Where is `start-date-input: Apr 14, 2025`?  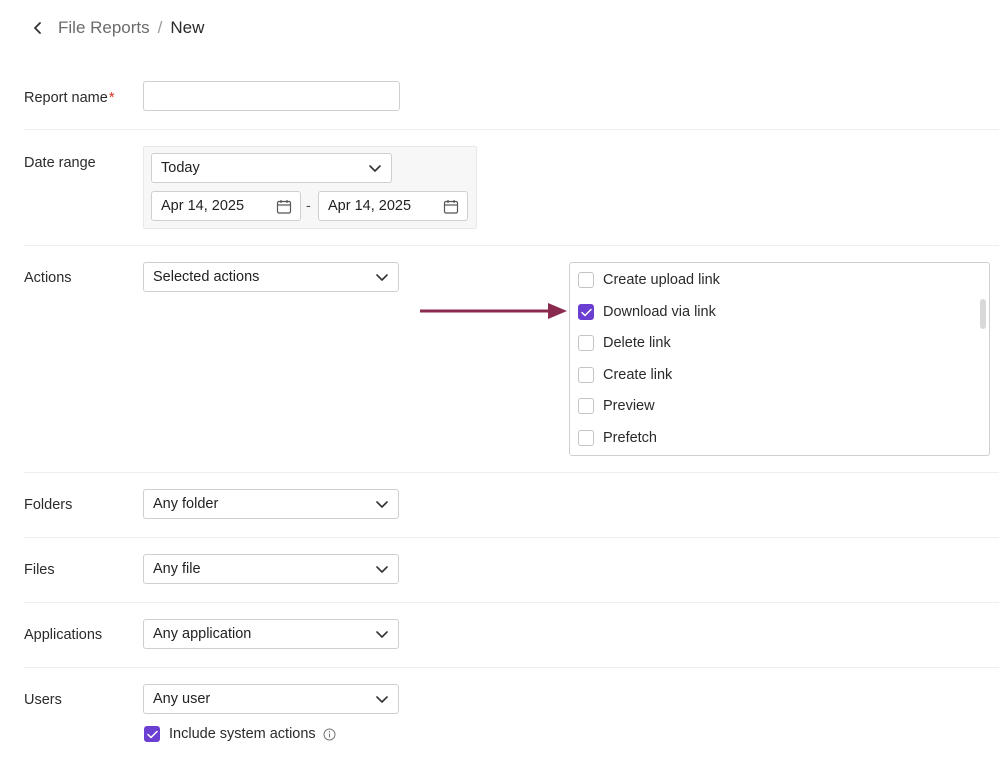
start-date-input: Apr 14, 2025 is located at coordinates (226, 206).